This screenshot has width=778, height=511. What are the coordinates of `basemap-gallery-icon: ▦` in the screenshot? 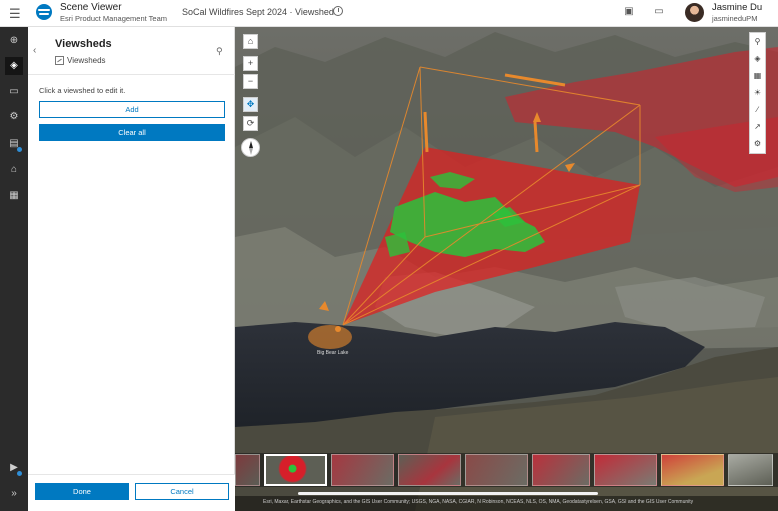 It's located at (757, 75).